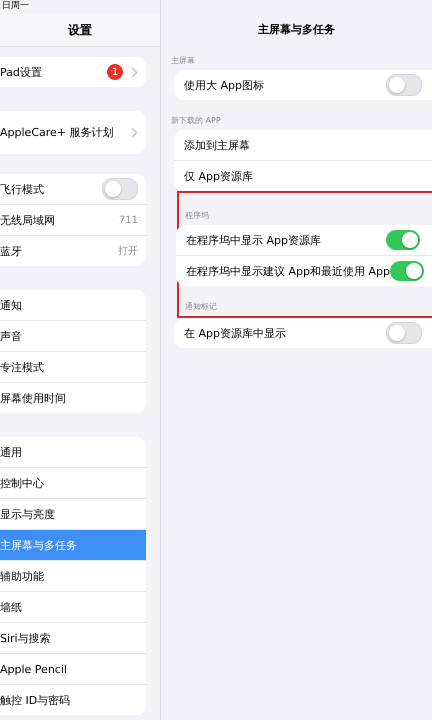 This screenshot has width=432, height=720. What do you see at coordinates (73, 482) in the screenshot?
I see `settings-item: 控制中心` at bounding box center [73, 482].